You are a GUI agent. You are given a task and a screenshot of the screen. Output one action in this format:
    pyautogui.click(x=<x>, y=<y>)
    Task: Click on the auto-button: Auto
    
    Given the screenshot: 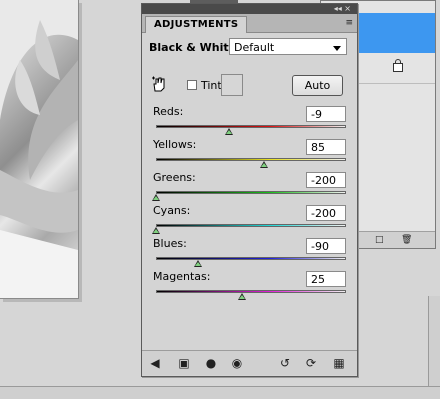 What is the action you would take?
    pyautogui.click(x=317, y=85)
    